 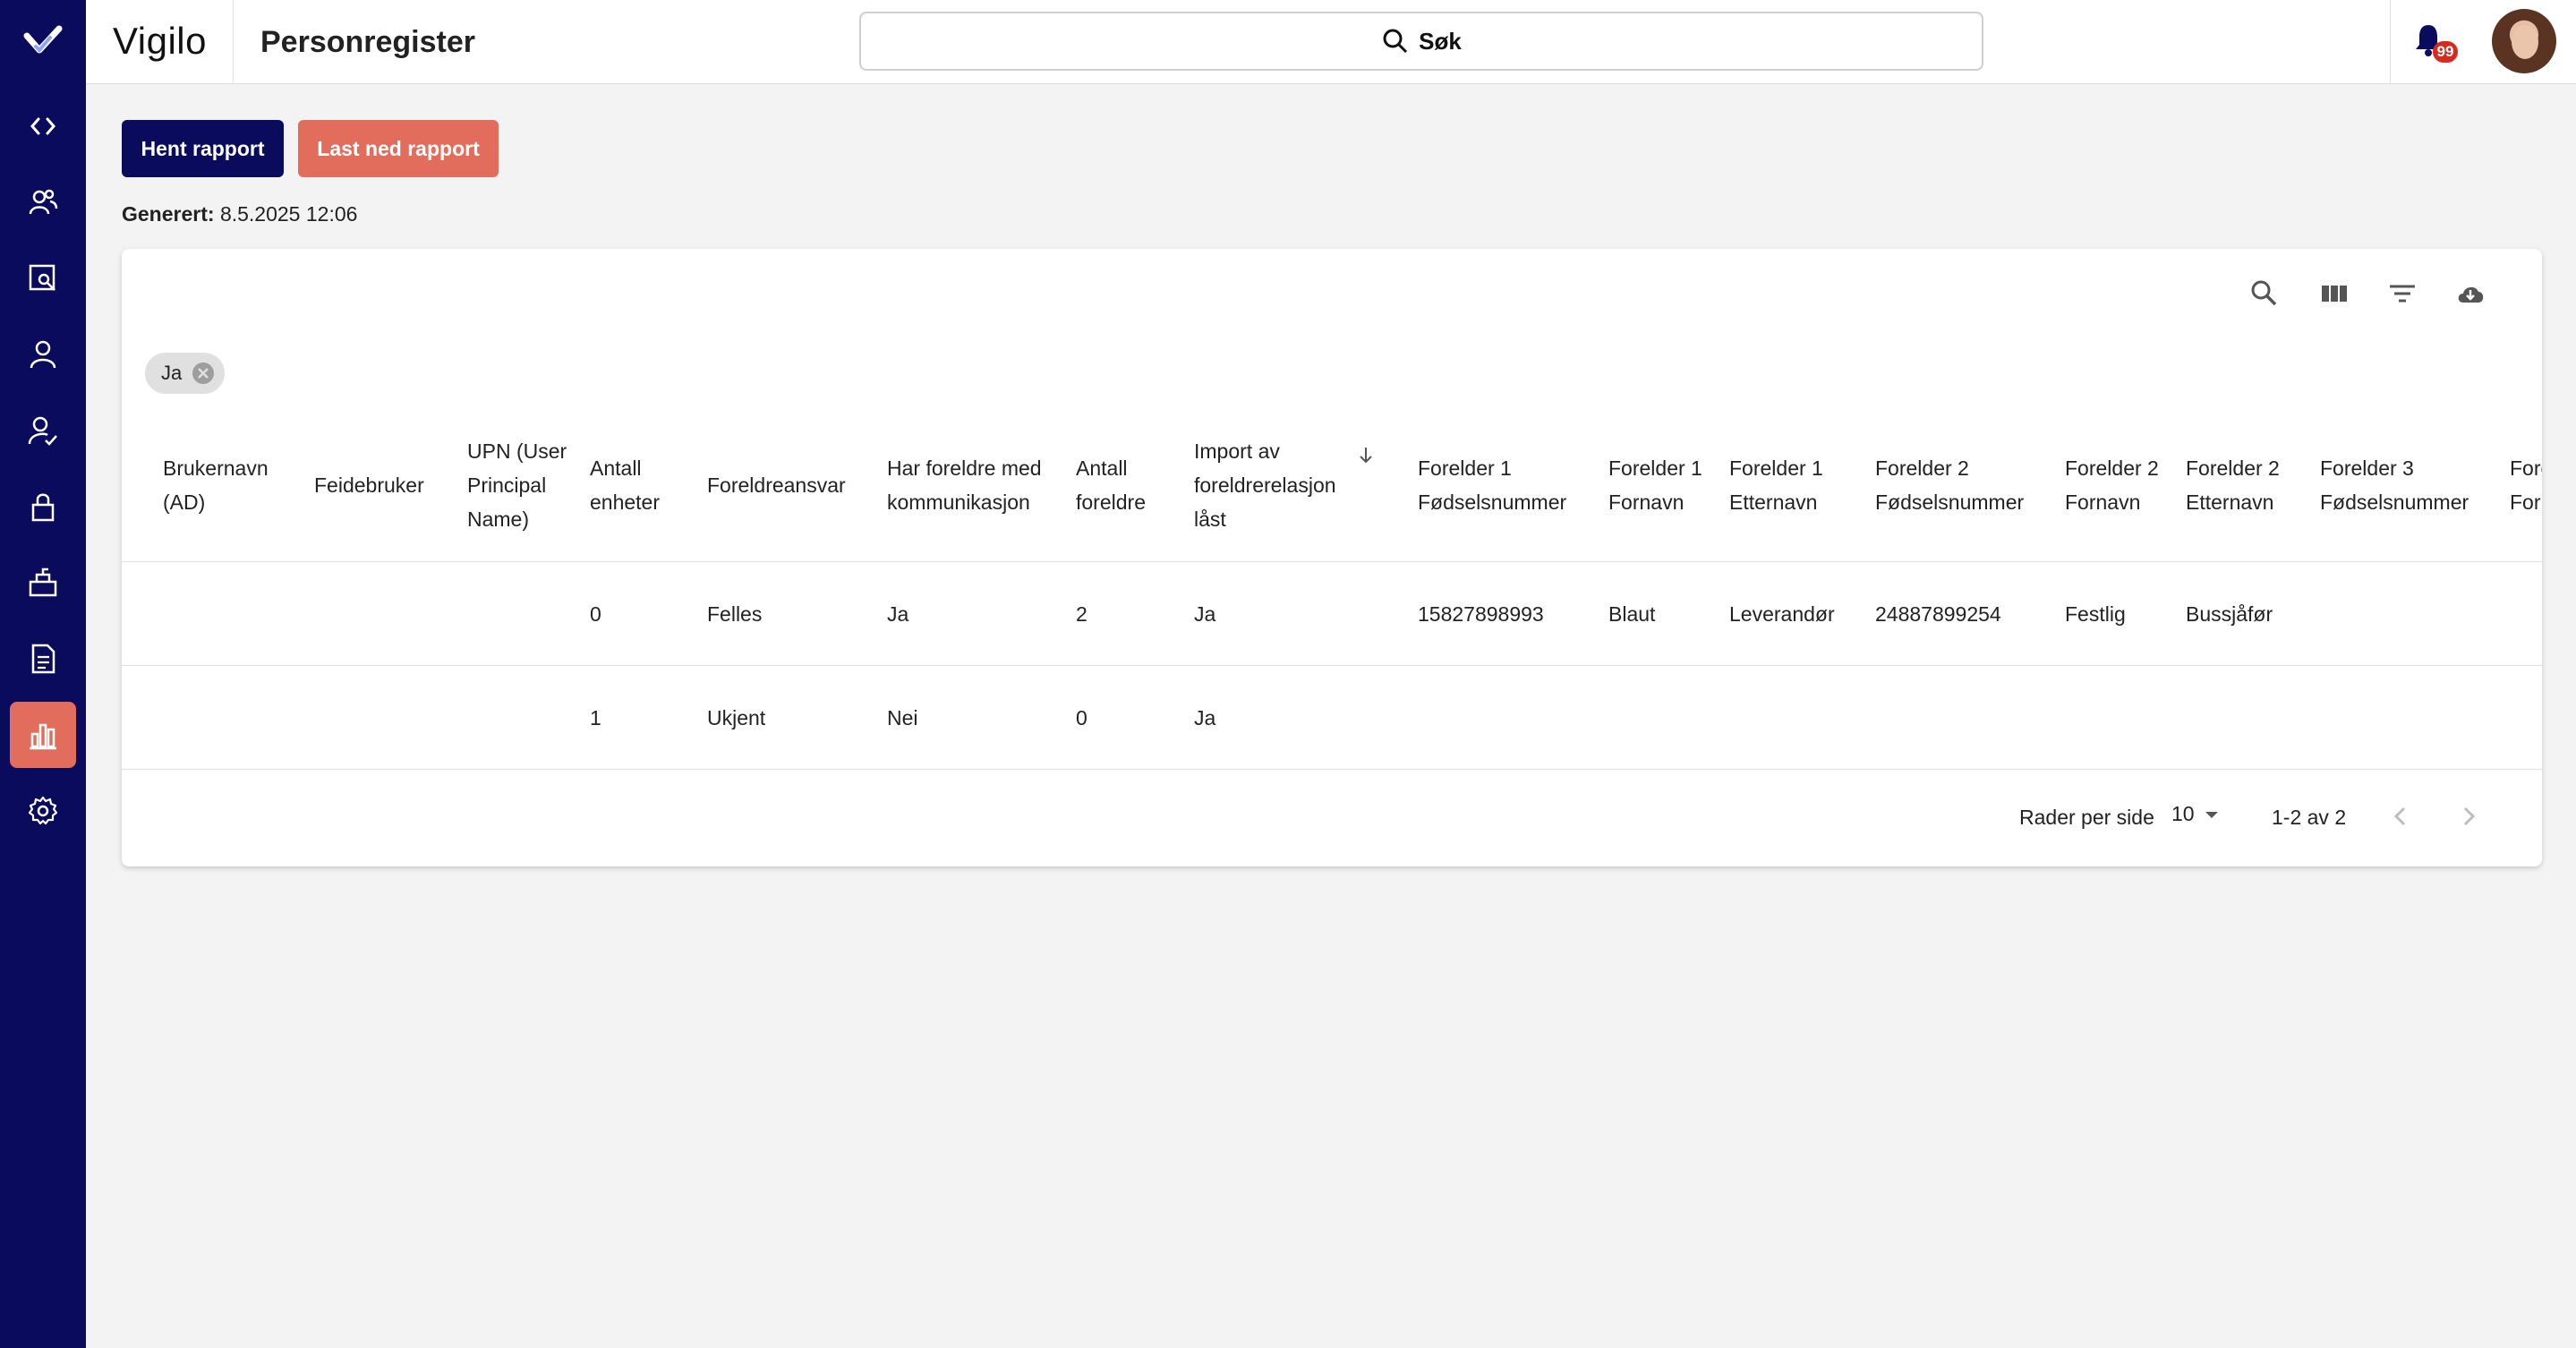 I want to click on cloud-download-icon, so click(x=2471, y=294).